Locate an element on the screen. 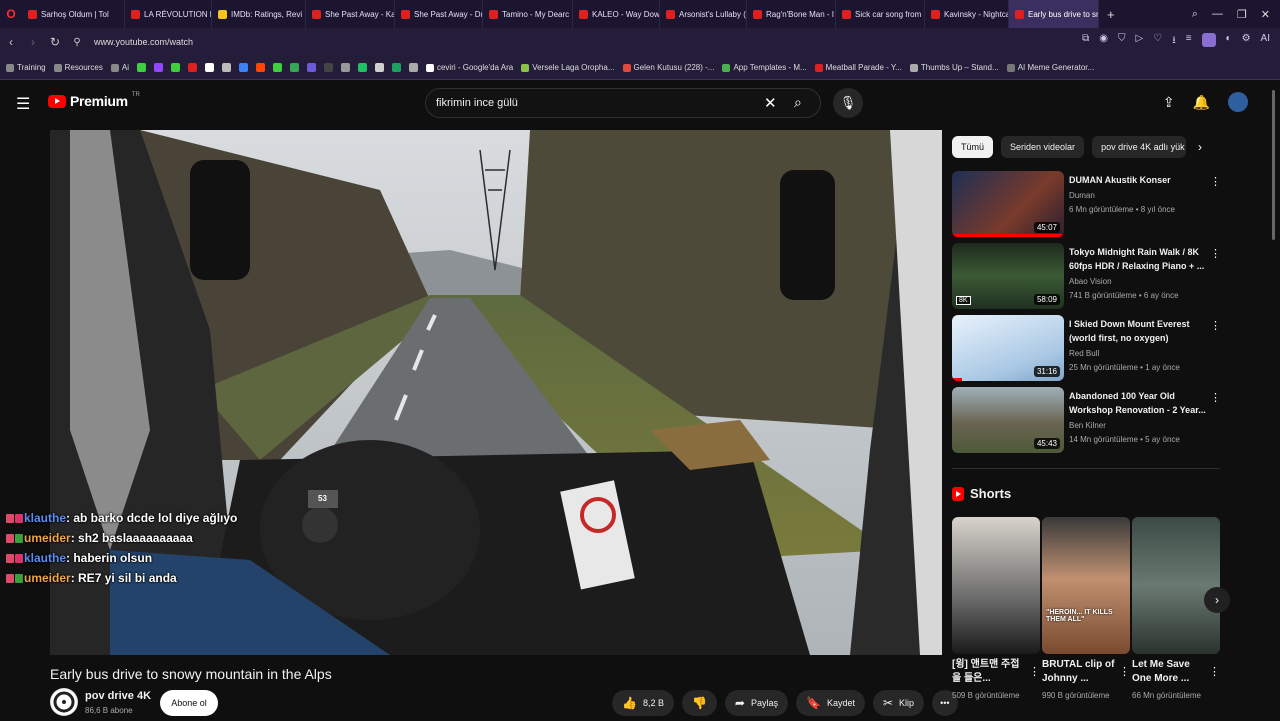  avatar is located at coordinates (1238, 102).